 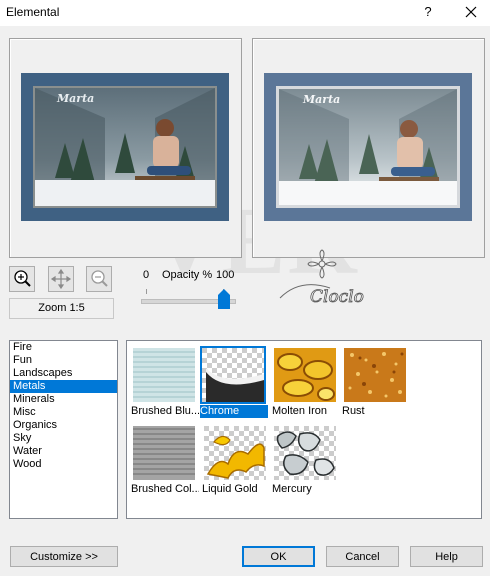 I want to click on opacity-slider-thumb, so click(x=224, y=299).